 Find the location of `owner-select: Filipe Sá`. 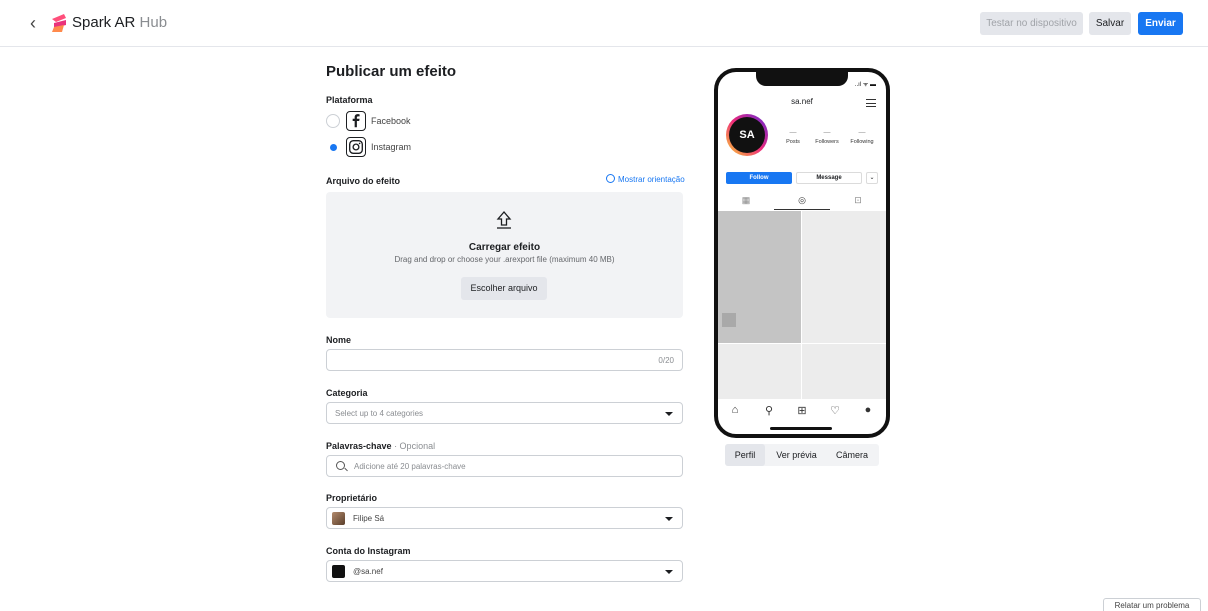

owner-select: Filipe Sá is located at coordinates (504, 518).